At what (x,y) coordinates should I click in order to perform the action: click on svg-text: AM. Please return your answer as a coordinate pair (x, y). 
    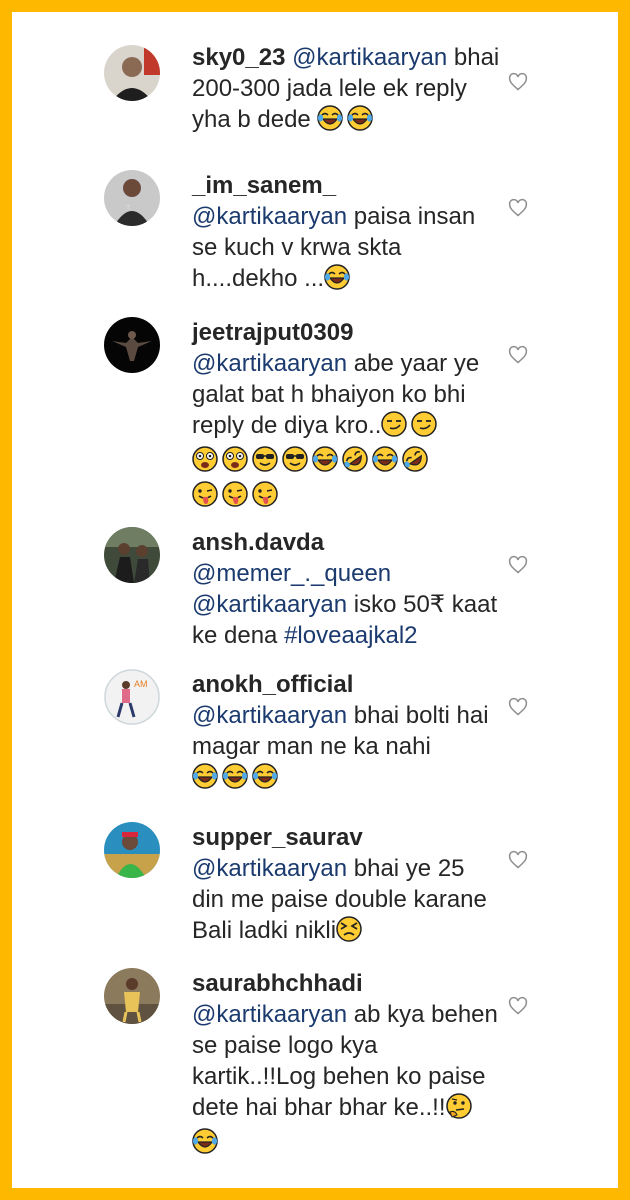
    Looking at the image, I should click on (141, 684).